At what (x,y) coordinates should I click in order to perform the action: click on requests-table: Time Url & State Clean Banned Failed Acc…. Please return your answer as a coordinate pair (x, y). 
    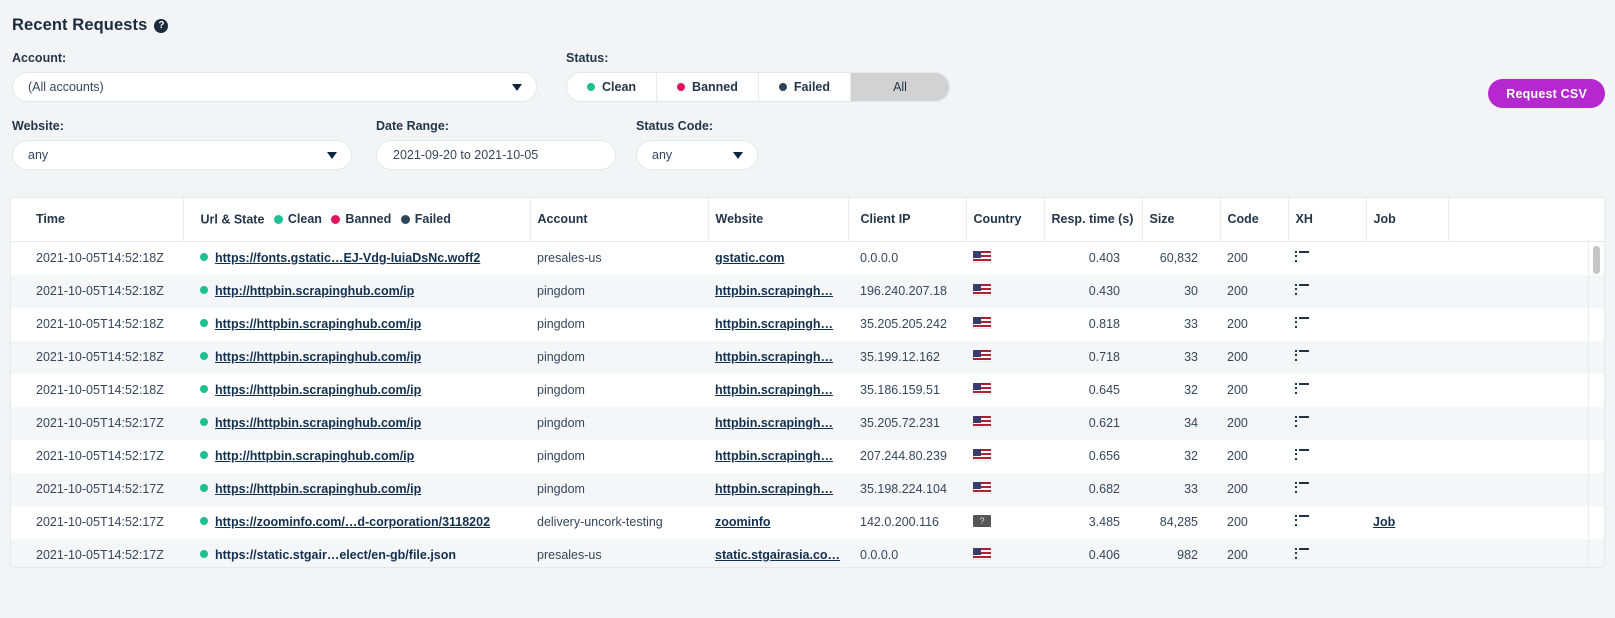
    Looking at the image, I should click on (807, 220).